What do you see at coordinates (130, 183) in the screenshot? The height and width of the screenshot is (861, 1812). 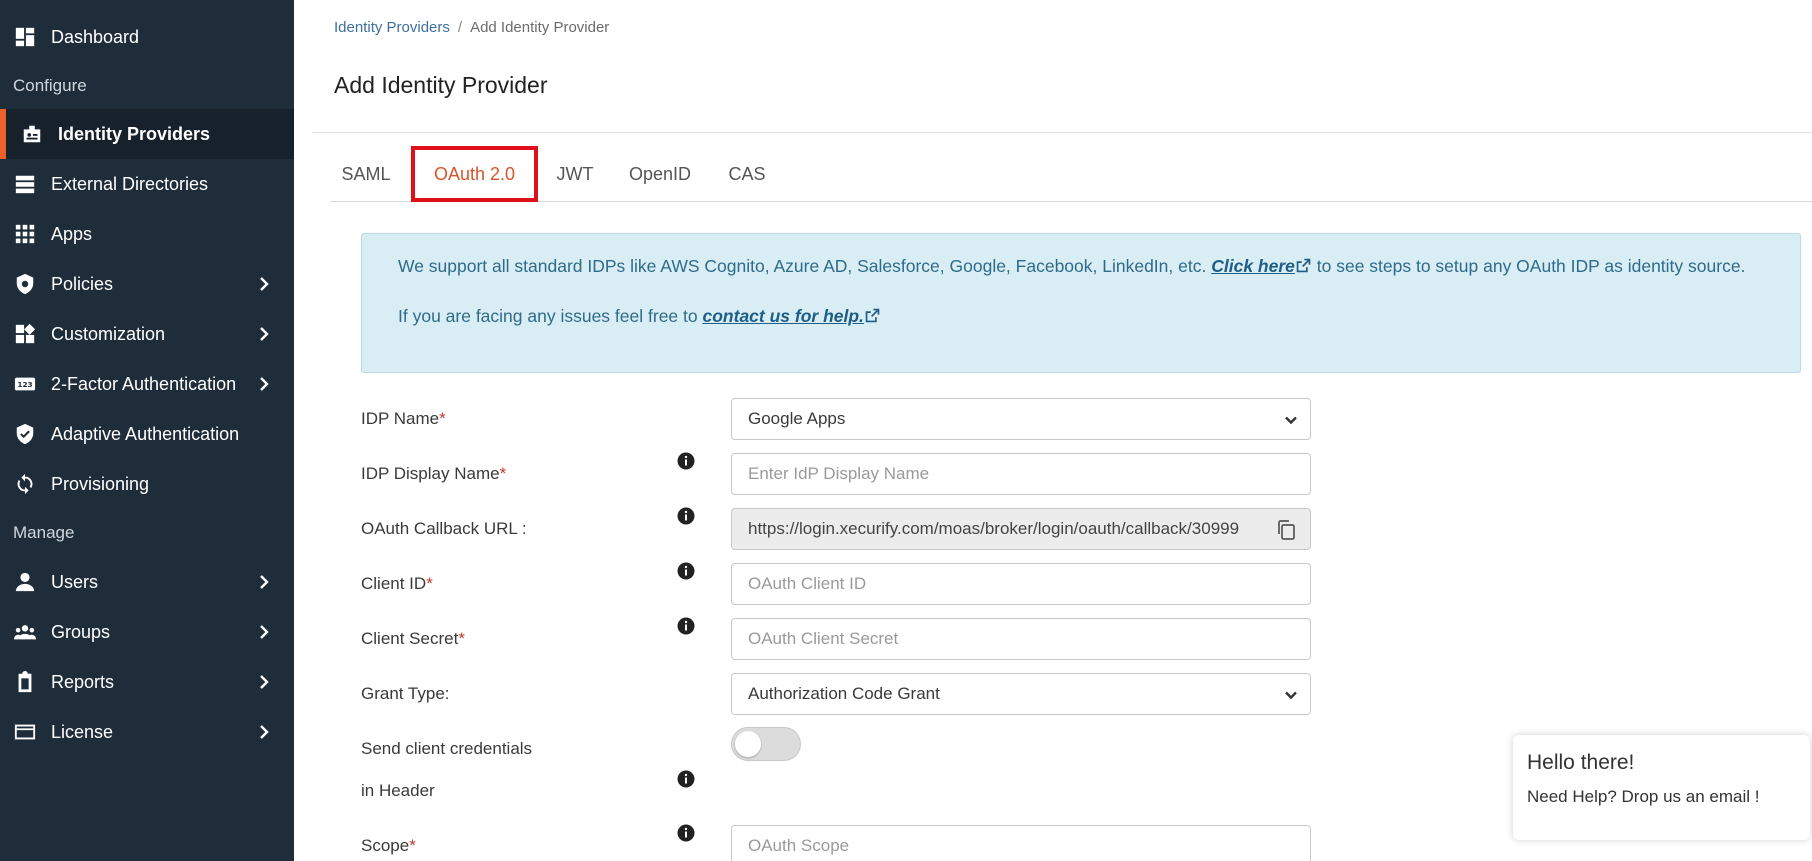 I see `sidebar-item-label: External Directories` at bounding box center [130, 183].